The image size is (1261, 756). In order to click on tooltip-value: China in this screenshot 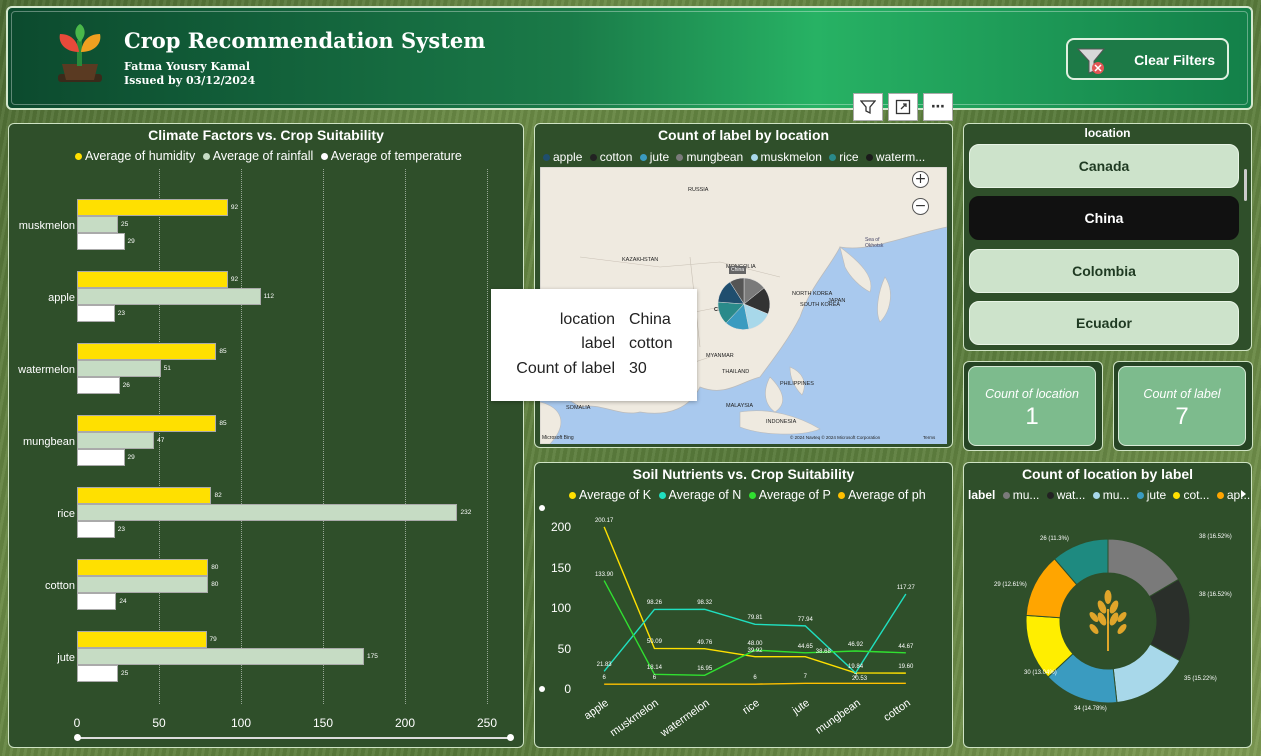, I will do `click(650, 319)`.